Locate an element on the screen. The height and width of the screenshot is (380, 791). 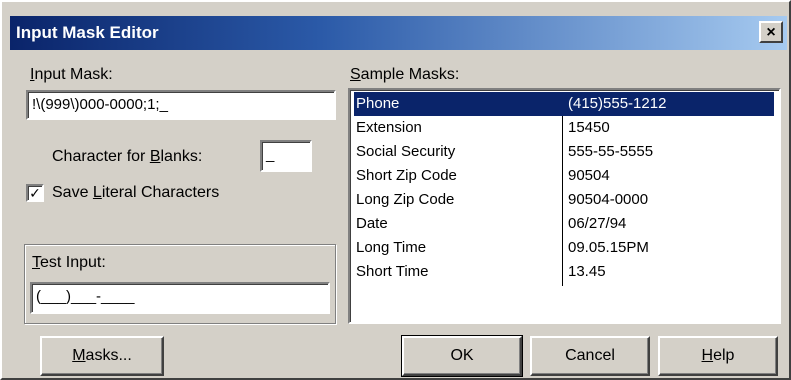
sample-mask-name: Social Security is located at coordinates (406, 151).